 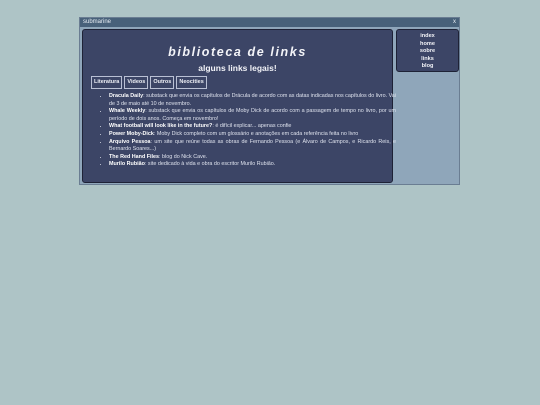 I want to click on close-icon: x, so click(x=454, y=22).